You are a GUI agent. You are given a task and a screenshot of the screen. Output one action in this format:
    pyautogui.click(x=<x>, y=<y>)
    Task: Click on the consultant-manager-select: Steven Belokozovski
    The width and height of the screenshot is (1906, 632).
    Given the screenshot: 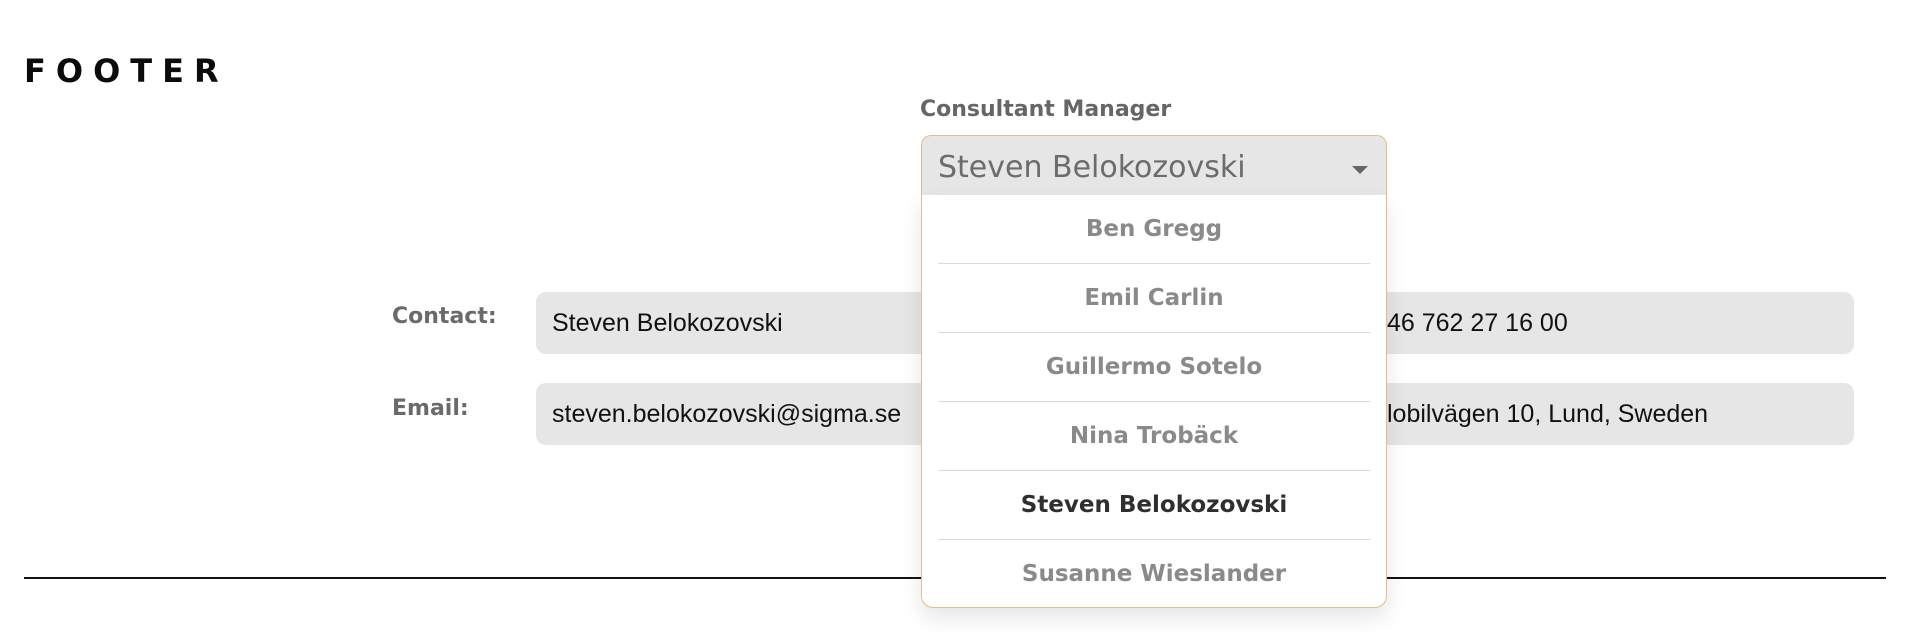 What is the action you would take?
    pyautogui.click(x=1154, y=165)
    